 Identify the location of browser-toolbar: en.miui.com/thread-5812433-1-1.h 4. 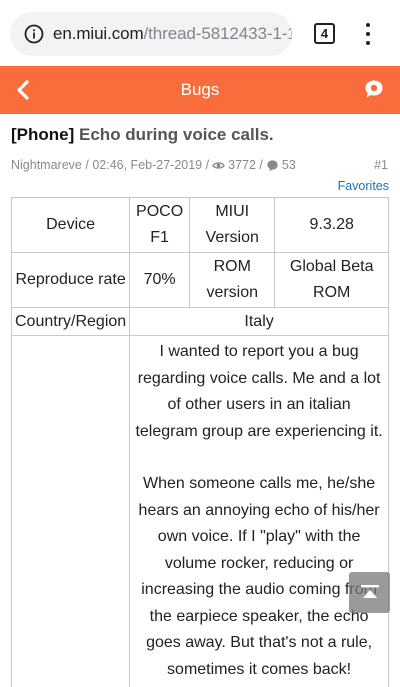
(200, 33).